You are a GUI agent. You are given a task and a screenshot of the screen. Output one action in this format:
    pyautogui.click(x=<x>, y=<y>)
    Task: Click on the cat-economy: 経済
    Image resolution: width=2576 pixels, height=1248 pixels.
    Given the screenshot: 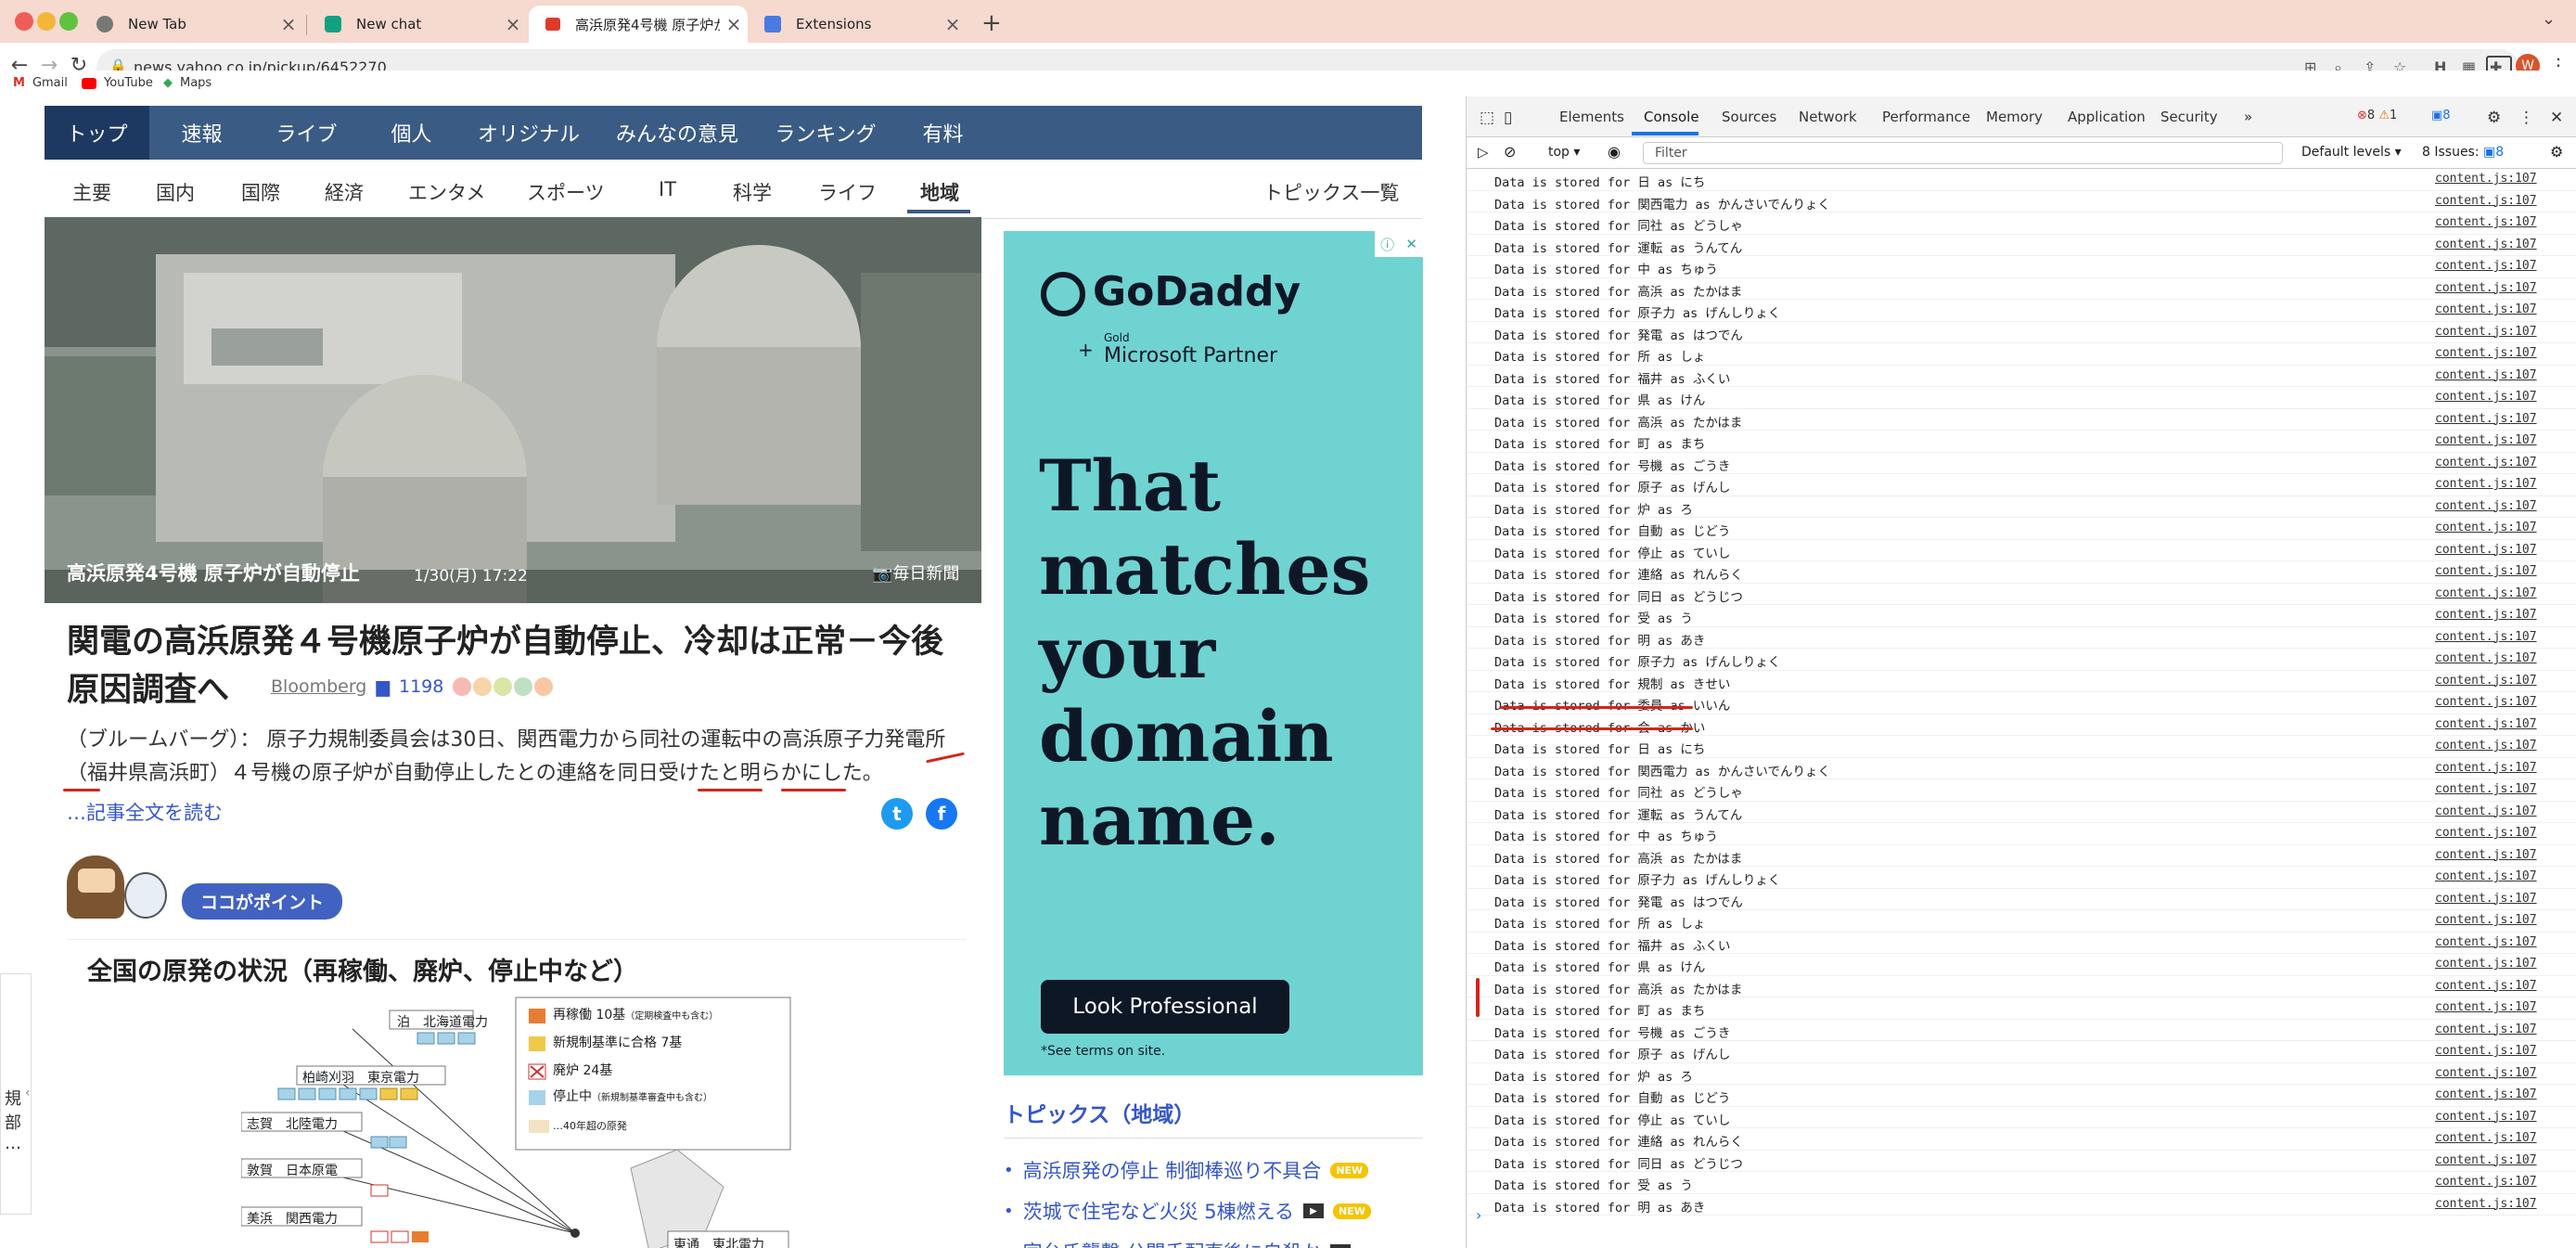 What is the action you would take?
    pyautogui.click(x=344, y=192)
    